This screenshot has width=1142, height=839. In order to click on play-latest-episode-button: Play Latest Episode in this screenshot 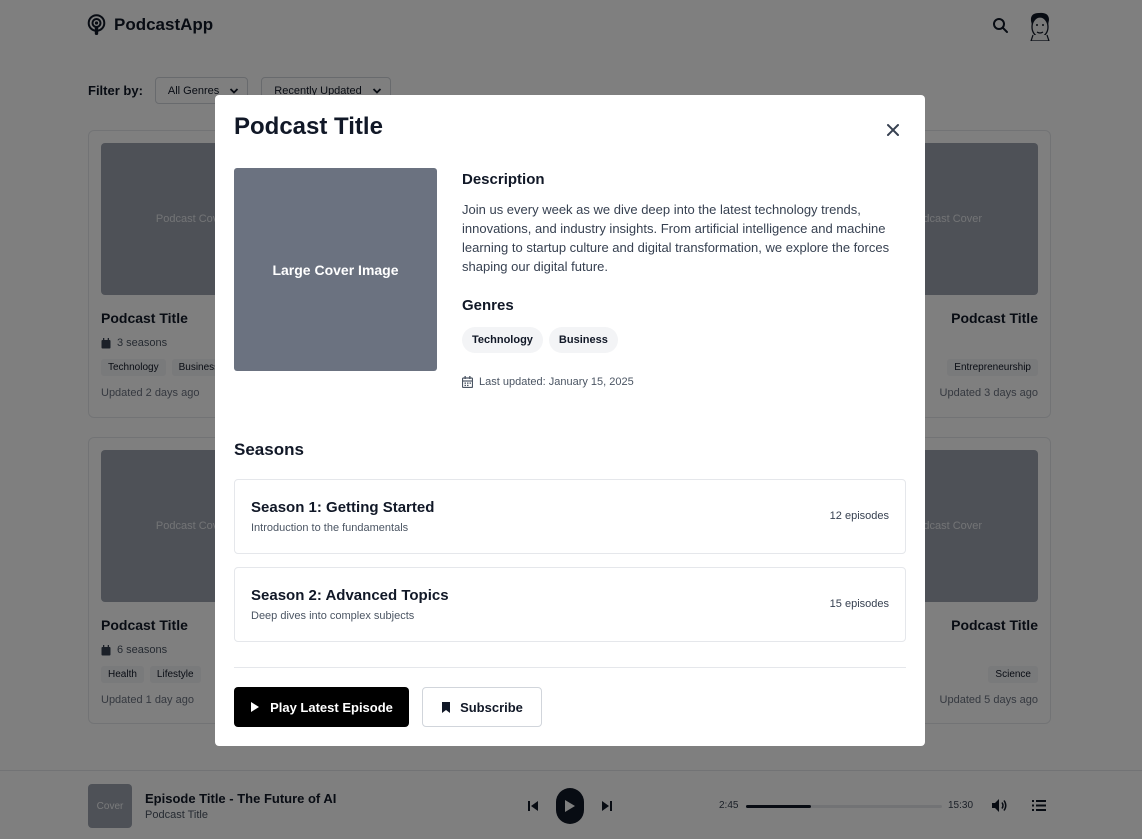, I will do `click(321, 707)`.